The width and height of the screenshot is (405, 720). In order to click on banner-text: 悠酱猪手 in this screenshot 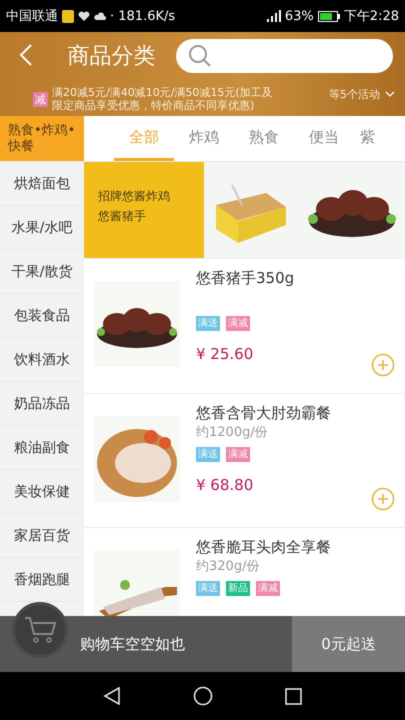, I will do `click(122, 216)`.